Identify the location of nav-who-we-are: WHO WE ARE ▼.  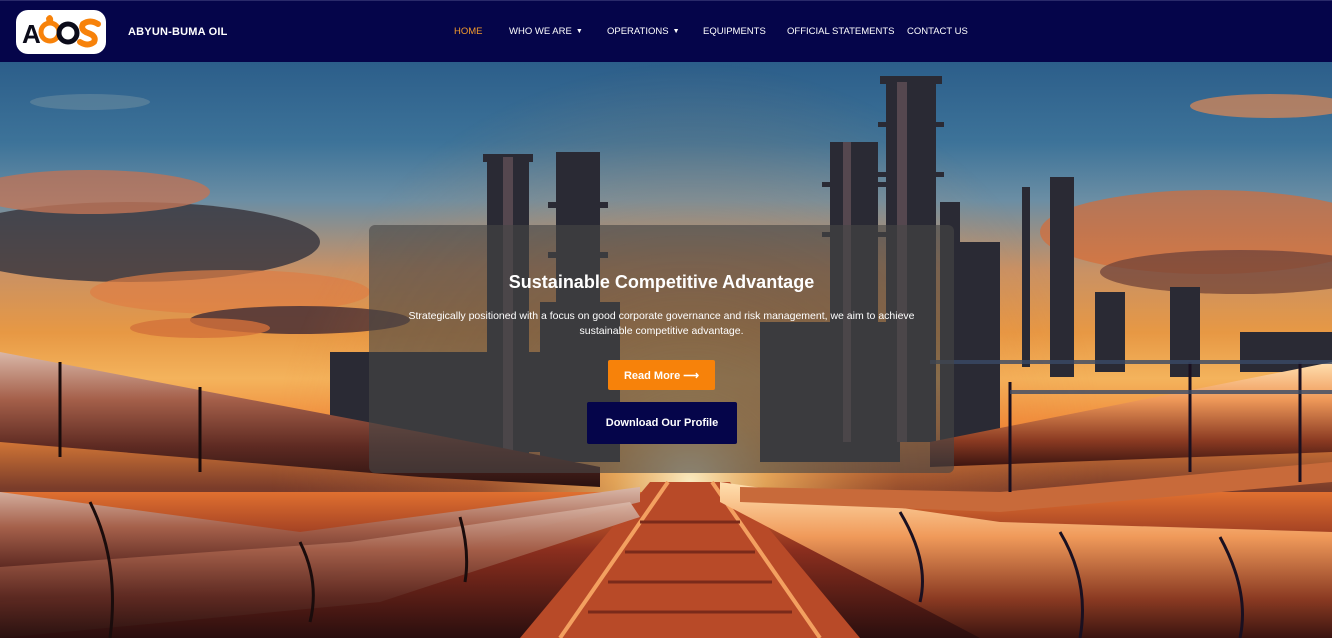
(546, 31).